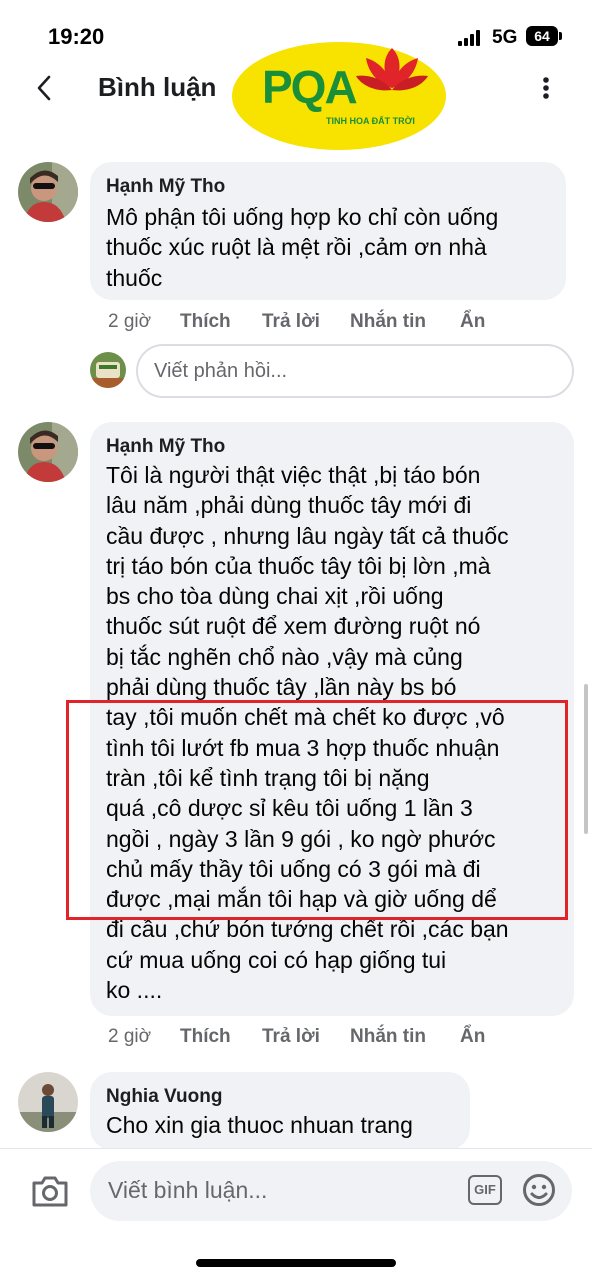 The height and width of the screenshot is (1280, 592). Describe the element at coordinates (310, 87) in the screenshot. I see `logo-text: PQA` at that location.